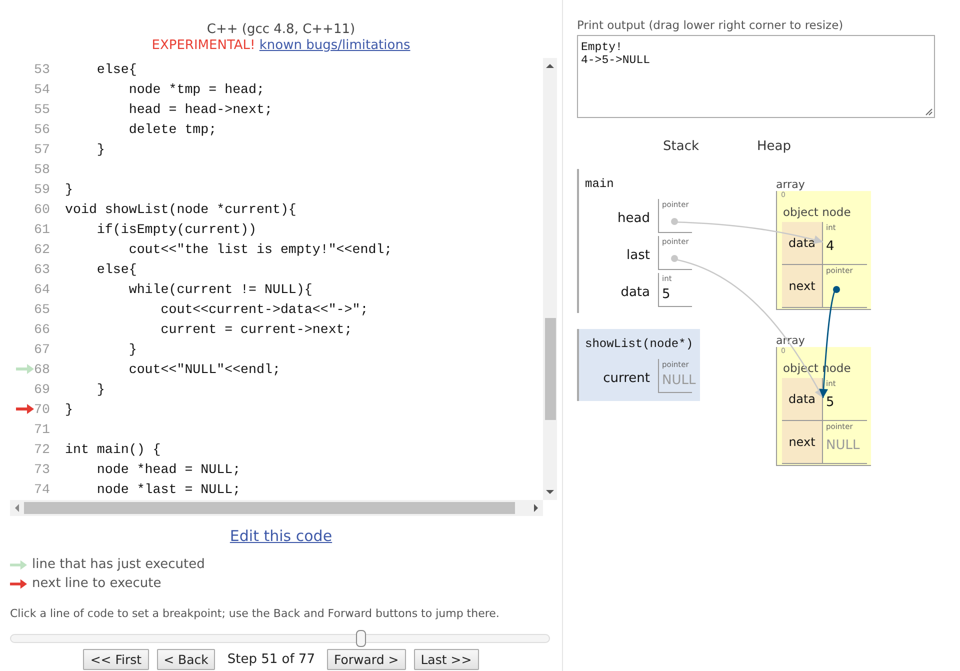 The height and width of the screenshot is (671, 960). I want to click on variable-name: head, so click(634, 218).